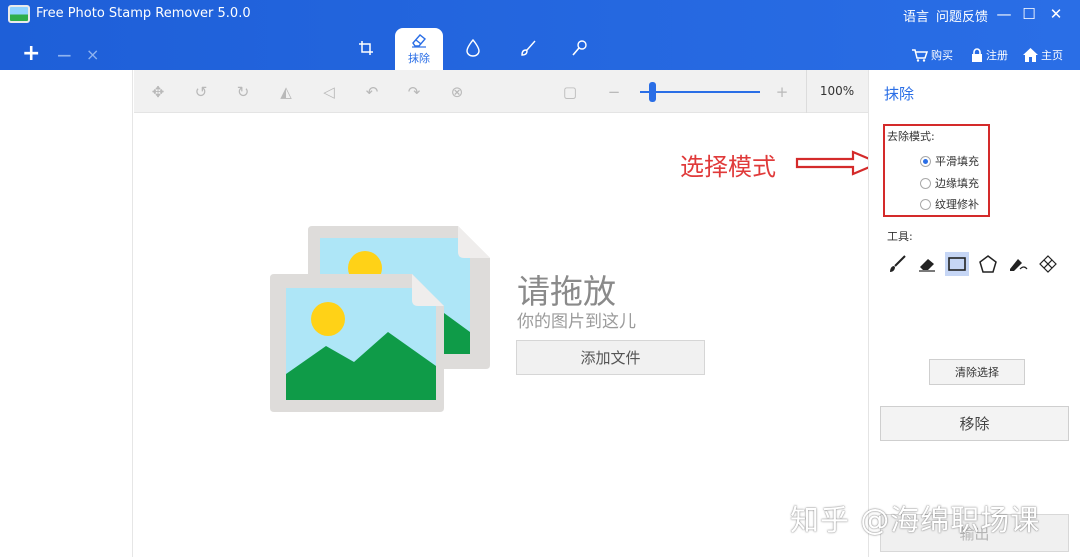  Describe the element at coordinates (19, 14) in the screenshot. I see `app-logo-icon` at that location.